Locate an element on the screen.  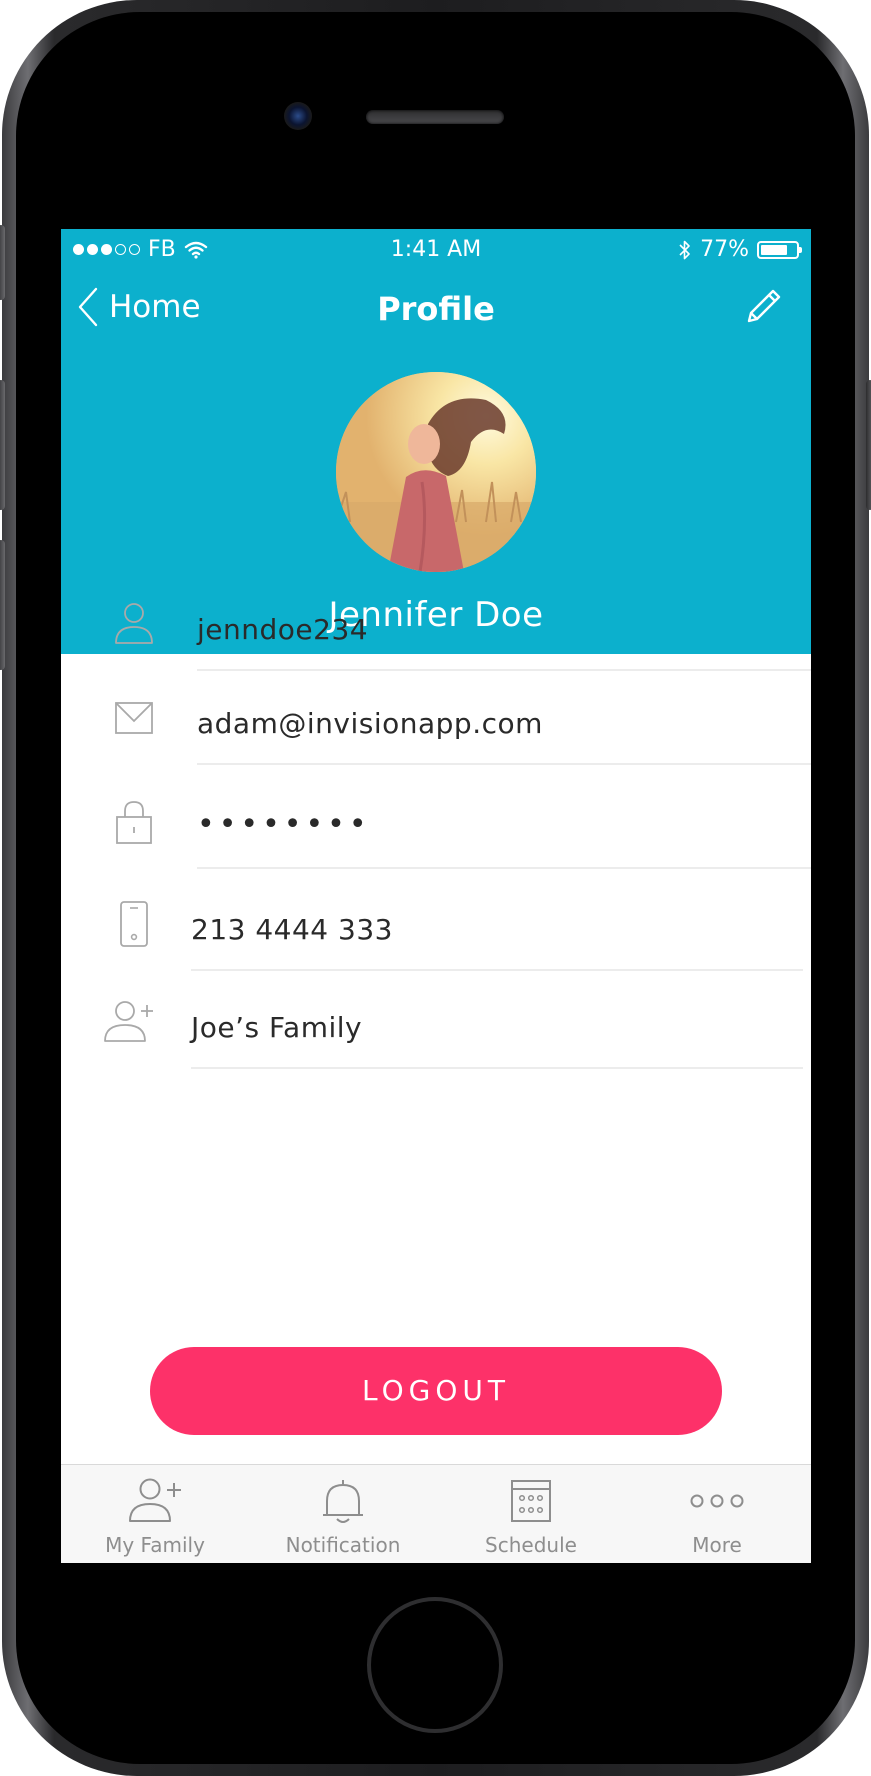
username-row: jenndoe234 is located at coordinates (436, 619).